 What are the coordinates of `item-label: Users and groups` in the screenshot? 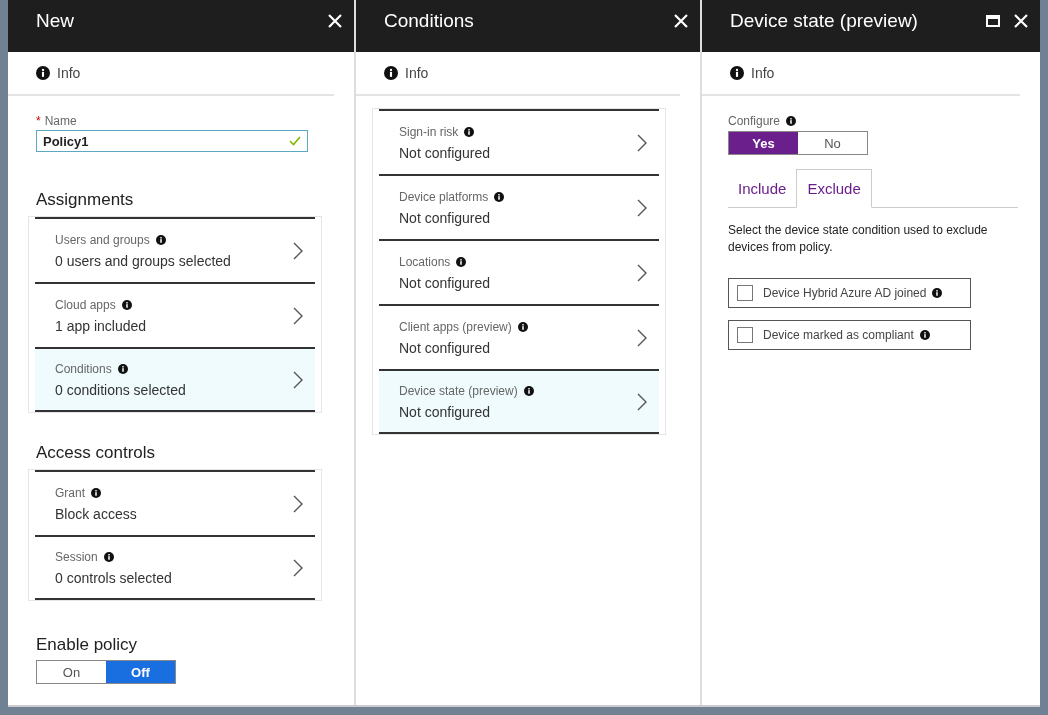 It's located at (102, 239).